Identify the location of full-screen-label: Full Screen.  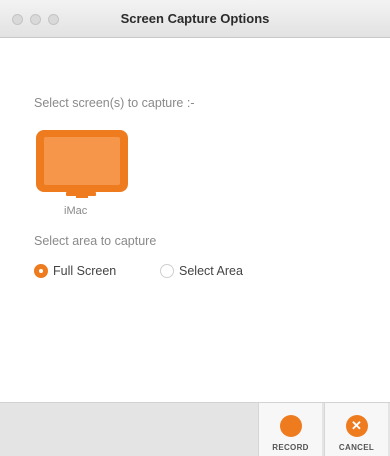
(85, 271).